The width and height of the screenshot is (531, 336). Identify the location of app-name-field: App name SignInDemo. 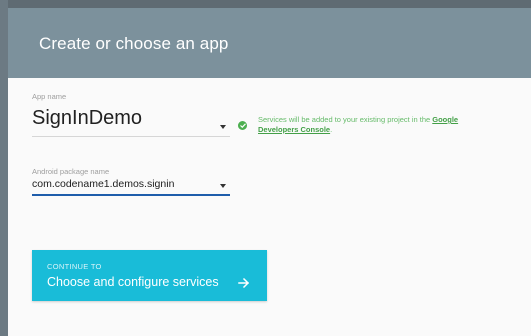
(131, 115).